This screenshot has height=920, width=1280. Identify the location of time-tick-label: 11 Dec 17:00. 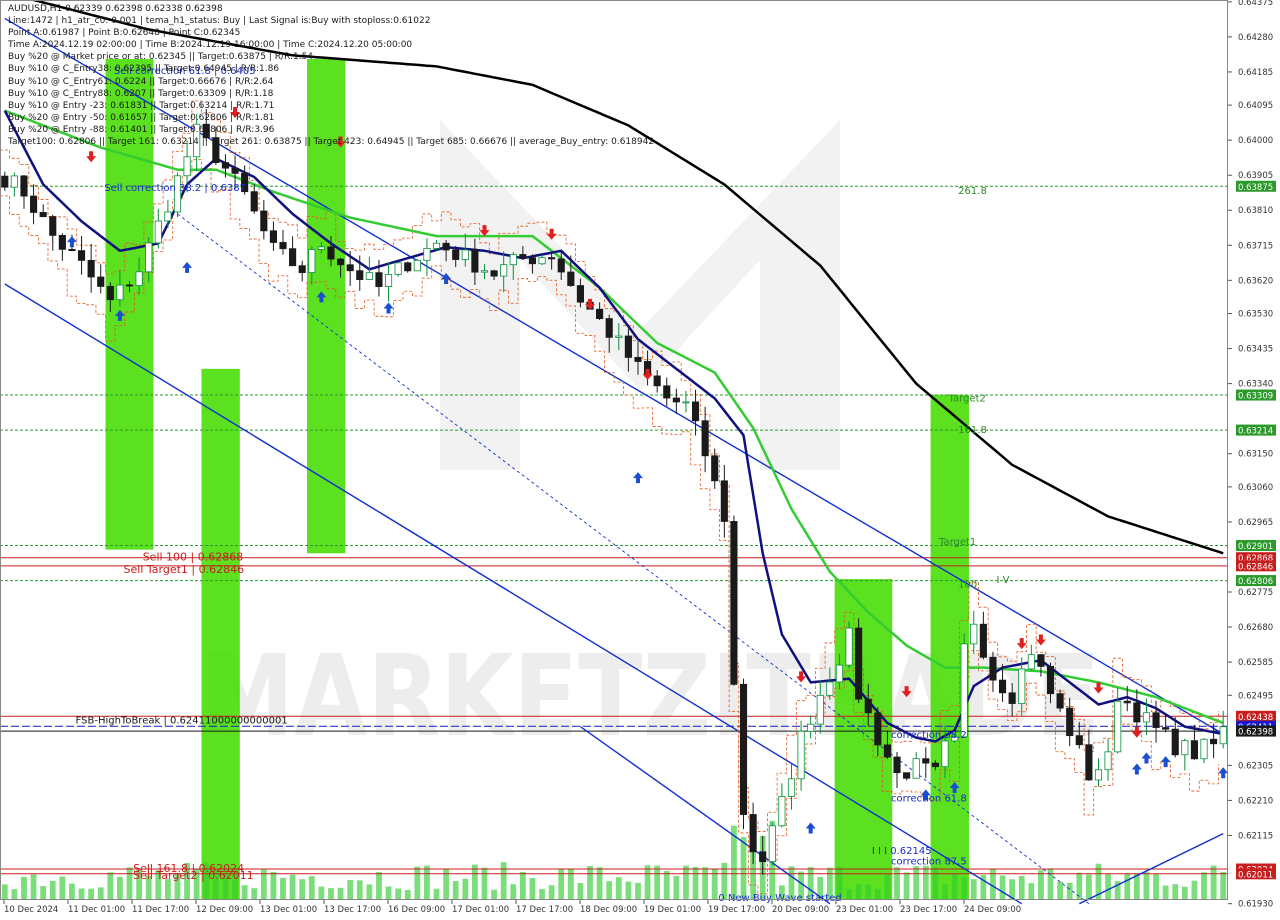
(160, 910).